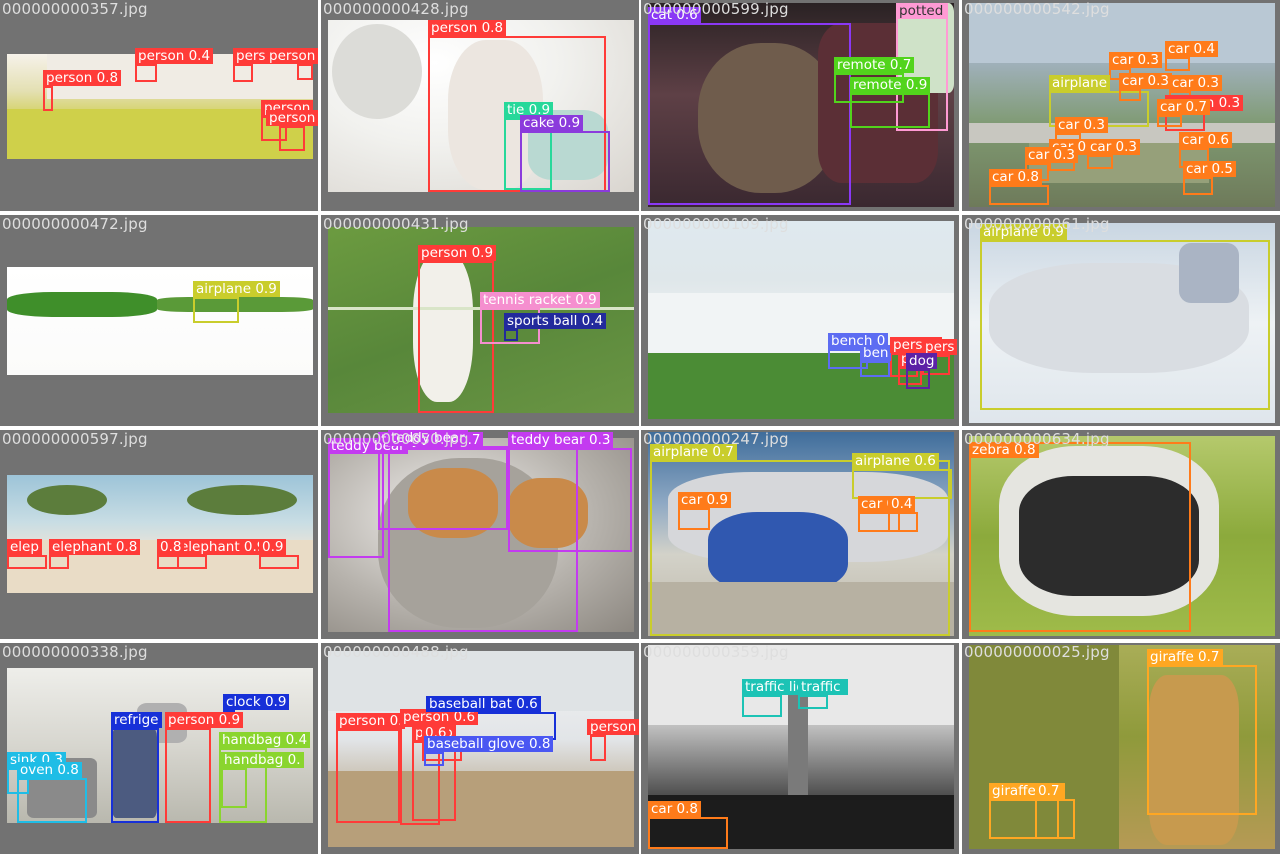 The height and width of the screenshot is (854, 1280). Describe the element at coordinates (552, 123) in the screenshot. I see `detection-label: cake 0.9` at that location.